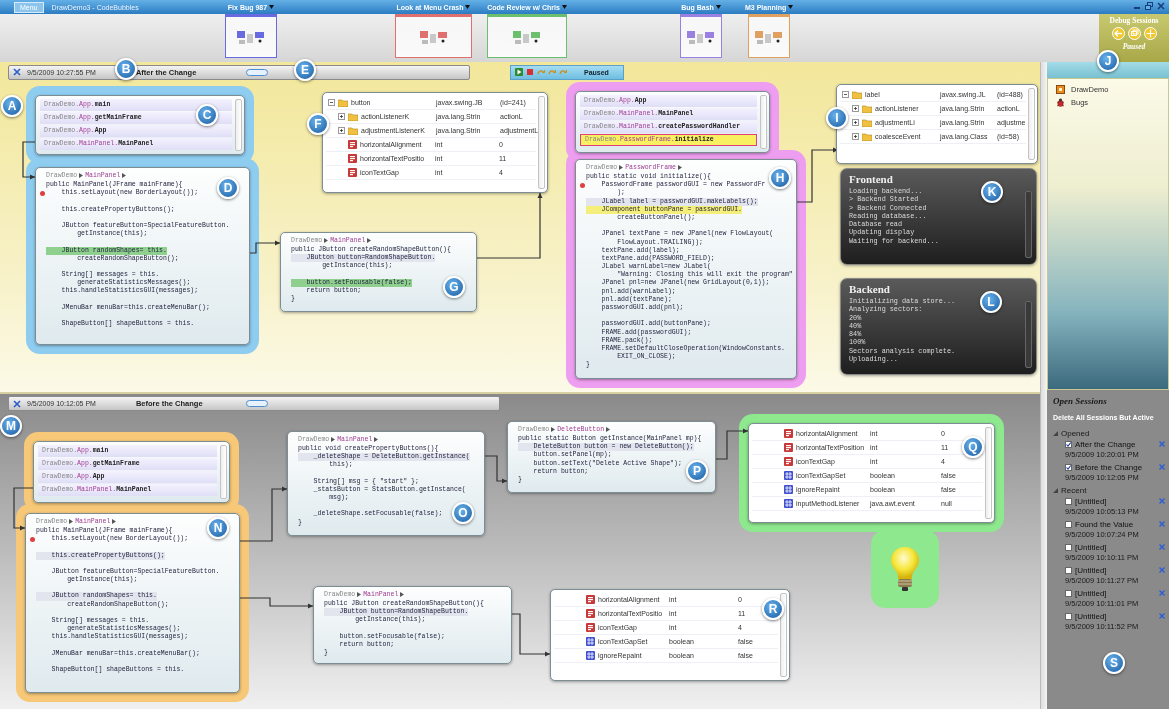 The width and height of the screenshot is (1169, 709). Describe the element at coordinates (12, 106) in the screenshot. I see `callout-marker: A` at that location.